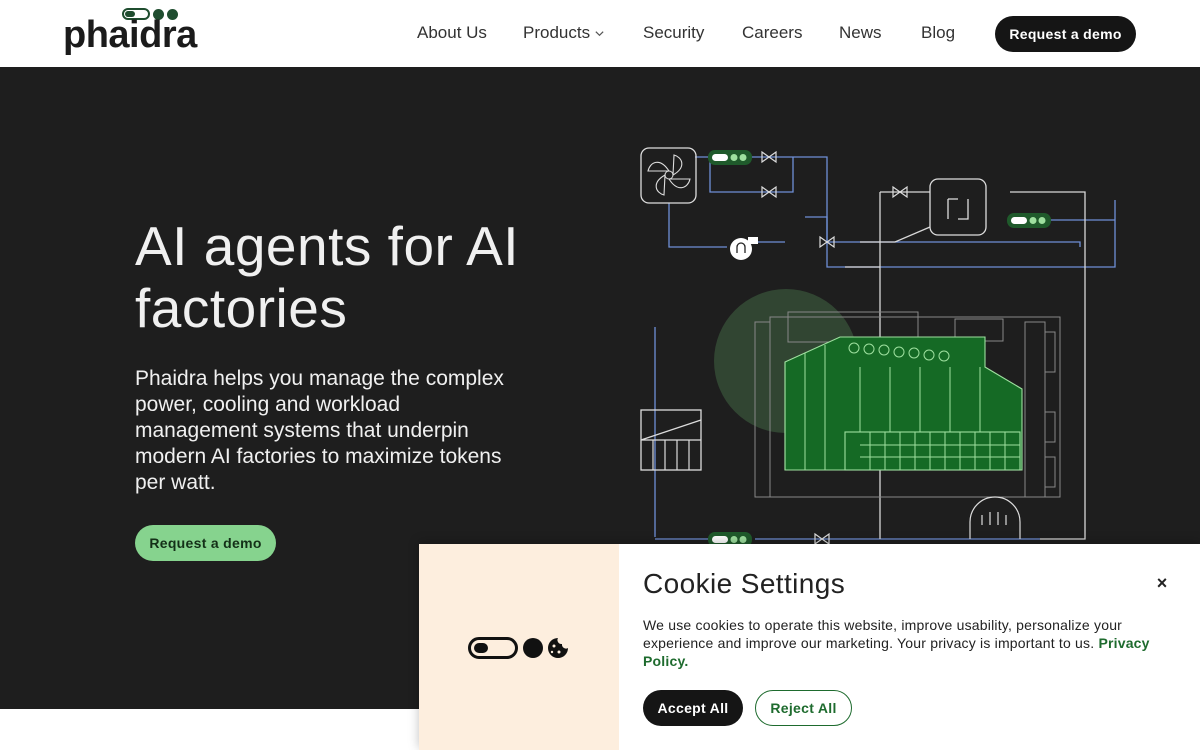 This screenshot has width=1200, height=750. Describe the element at coordinates (693, 708) in the screenshot. I see `accept-all-button: Accept All` at that location.